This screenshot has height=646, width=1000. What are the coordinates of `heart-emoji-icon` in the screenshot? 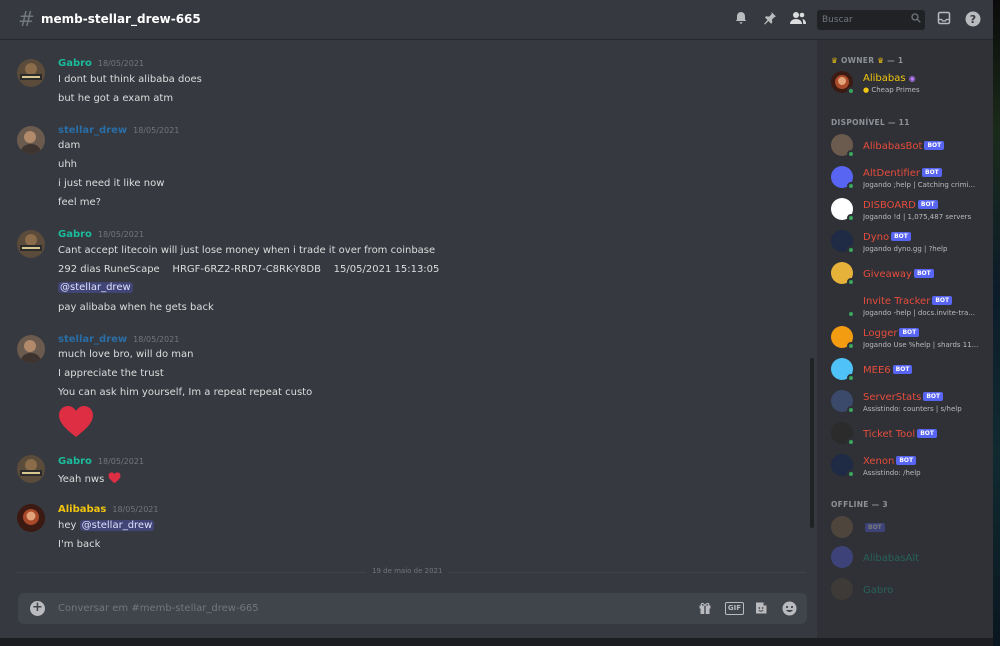 It's located at (114, 478).